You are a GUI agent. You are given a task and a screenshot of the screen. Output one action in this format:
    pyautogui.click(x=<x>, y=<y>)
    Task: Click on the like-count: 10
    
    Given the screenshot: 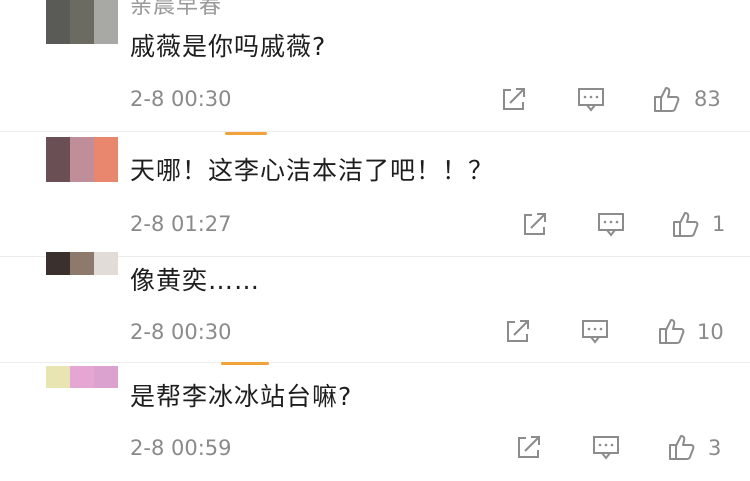 What is the action you would take?
    pyautogui.click(x=710, y=332)
    